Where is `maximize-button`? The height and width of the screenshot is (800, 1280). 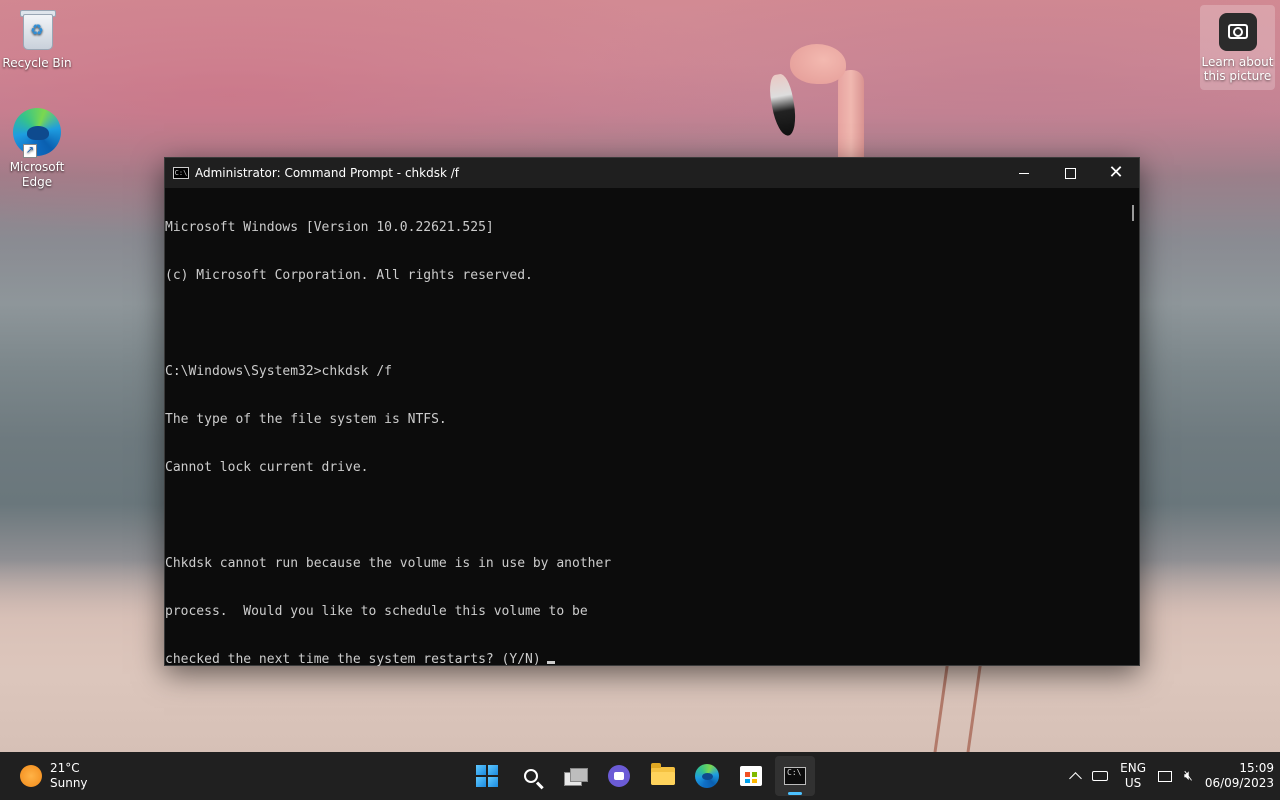
maximize-button is located at coordinates (1070, 173).